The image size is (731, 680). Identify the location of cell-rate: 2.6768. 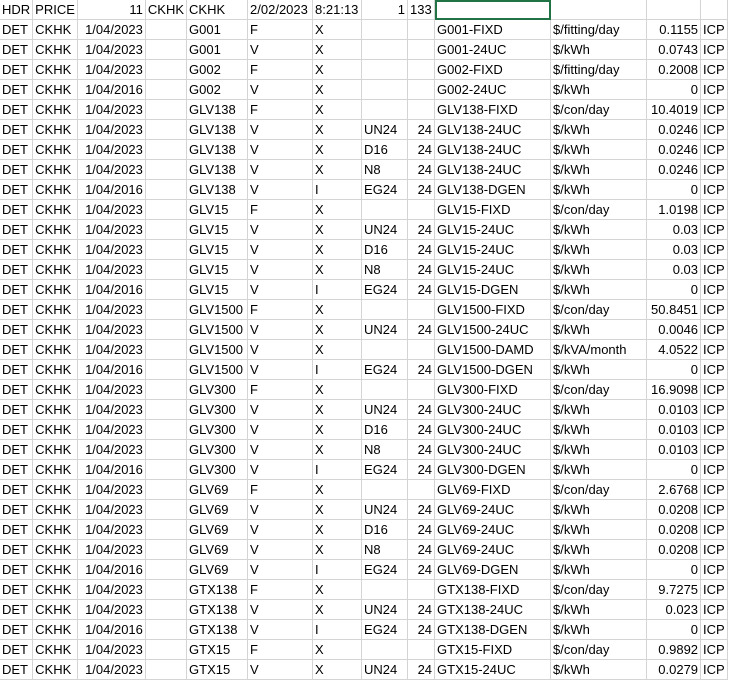
(674, 489).